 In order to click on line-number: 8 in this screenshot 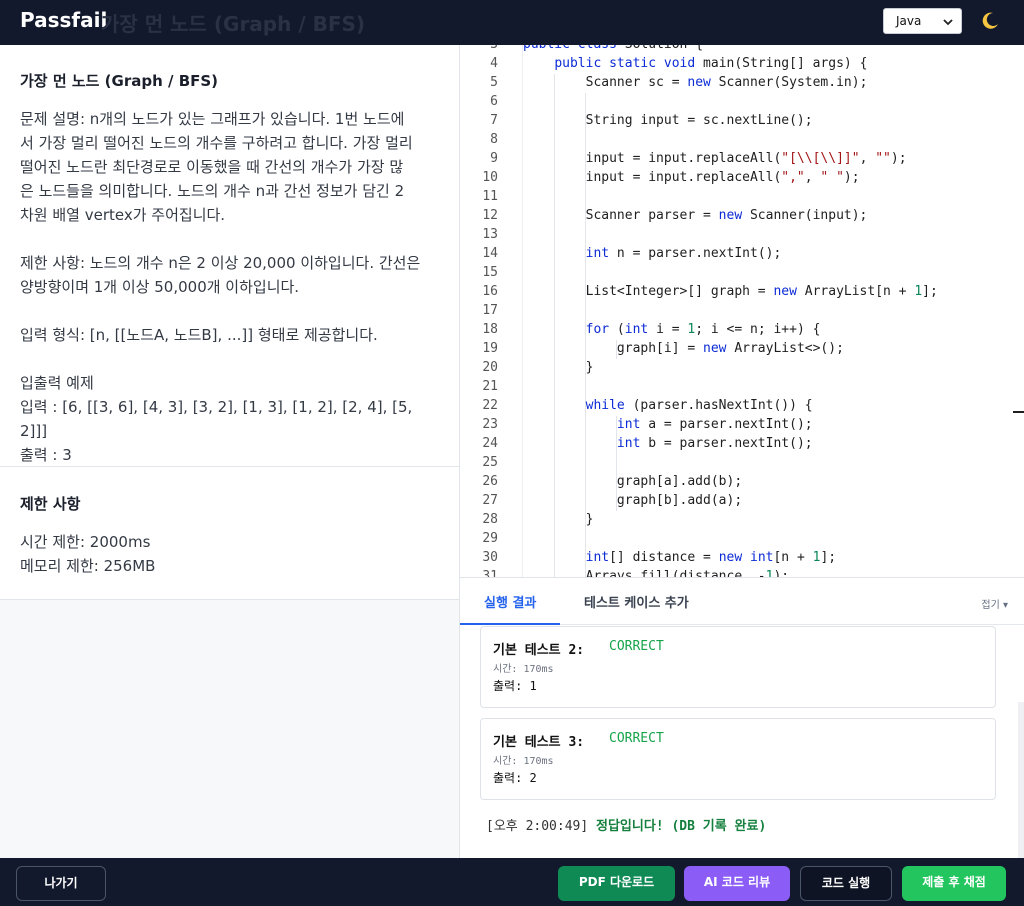, I will do `click(494, 139)`.